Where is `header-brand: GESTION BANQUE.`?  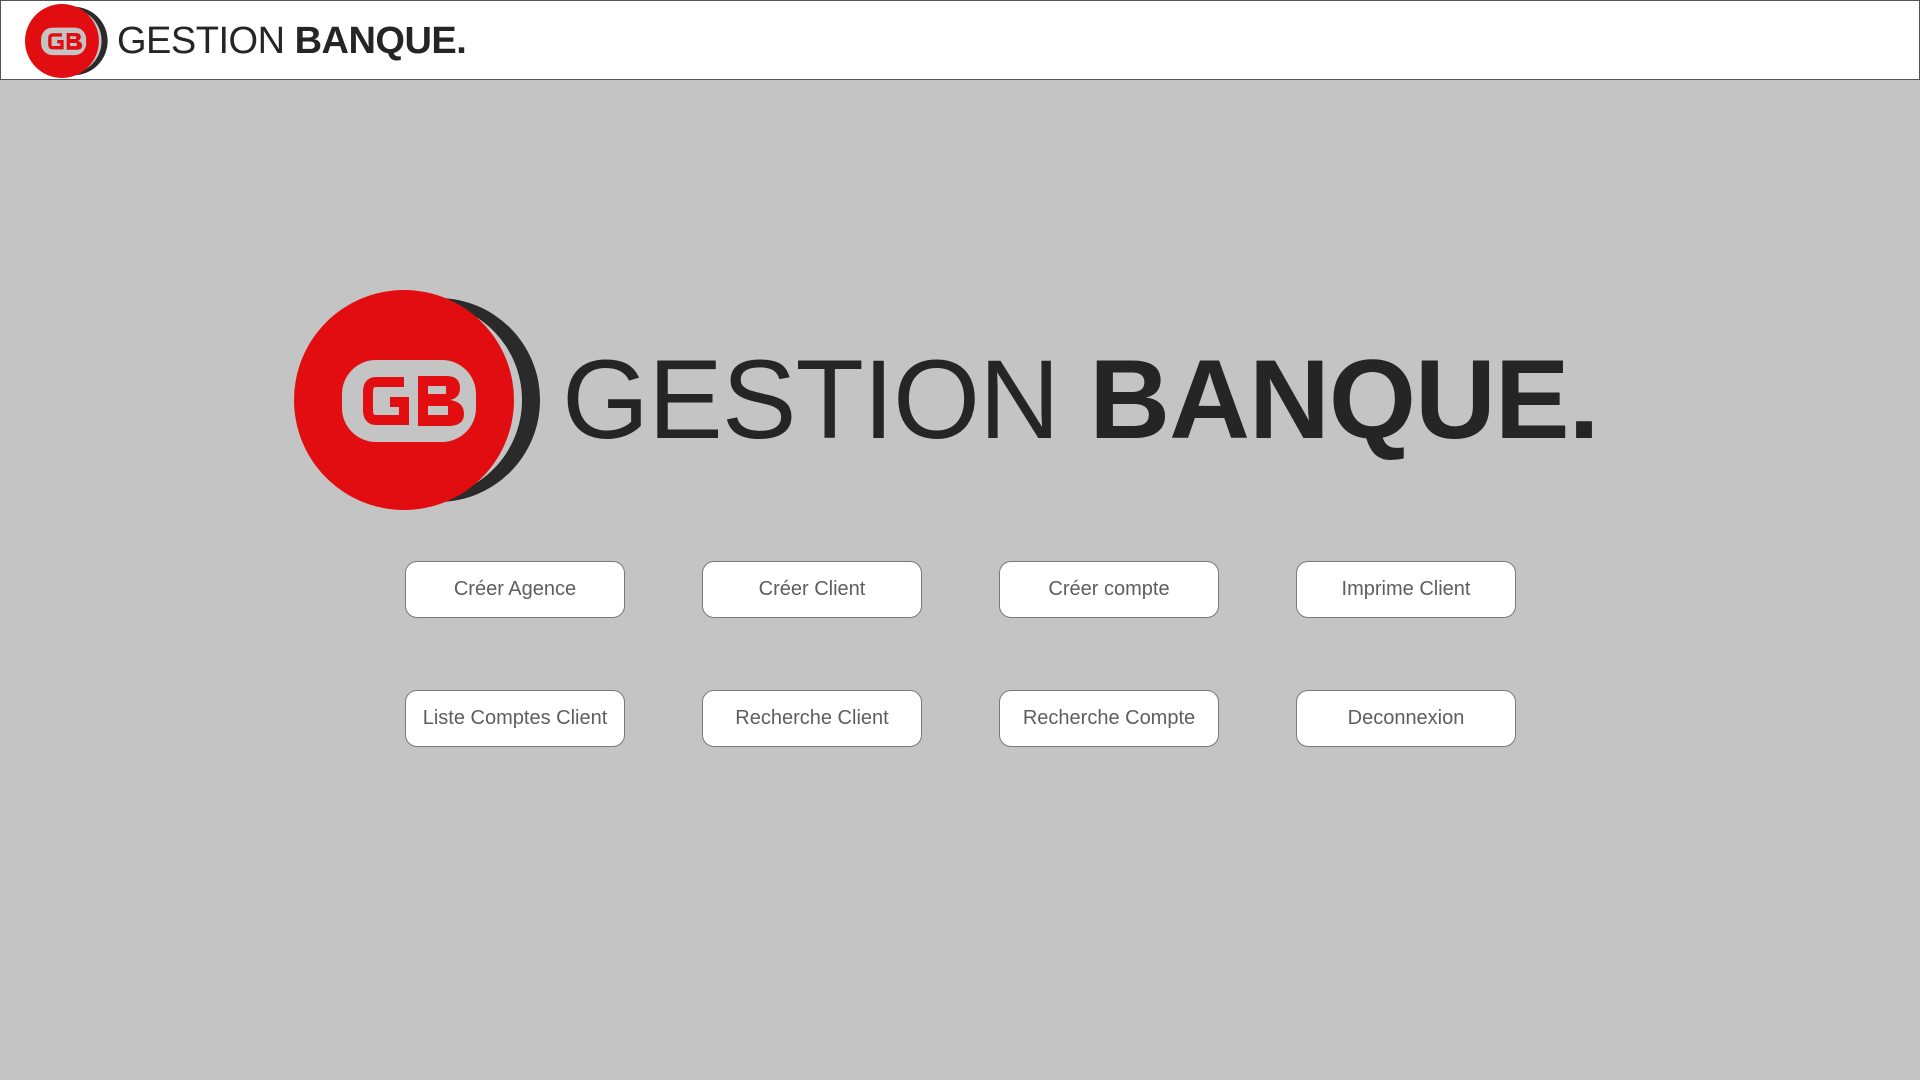
header-brand: GESTION BANQUE. is located at coordinates (246, 41).